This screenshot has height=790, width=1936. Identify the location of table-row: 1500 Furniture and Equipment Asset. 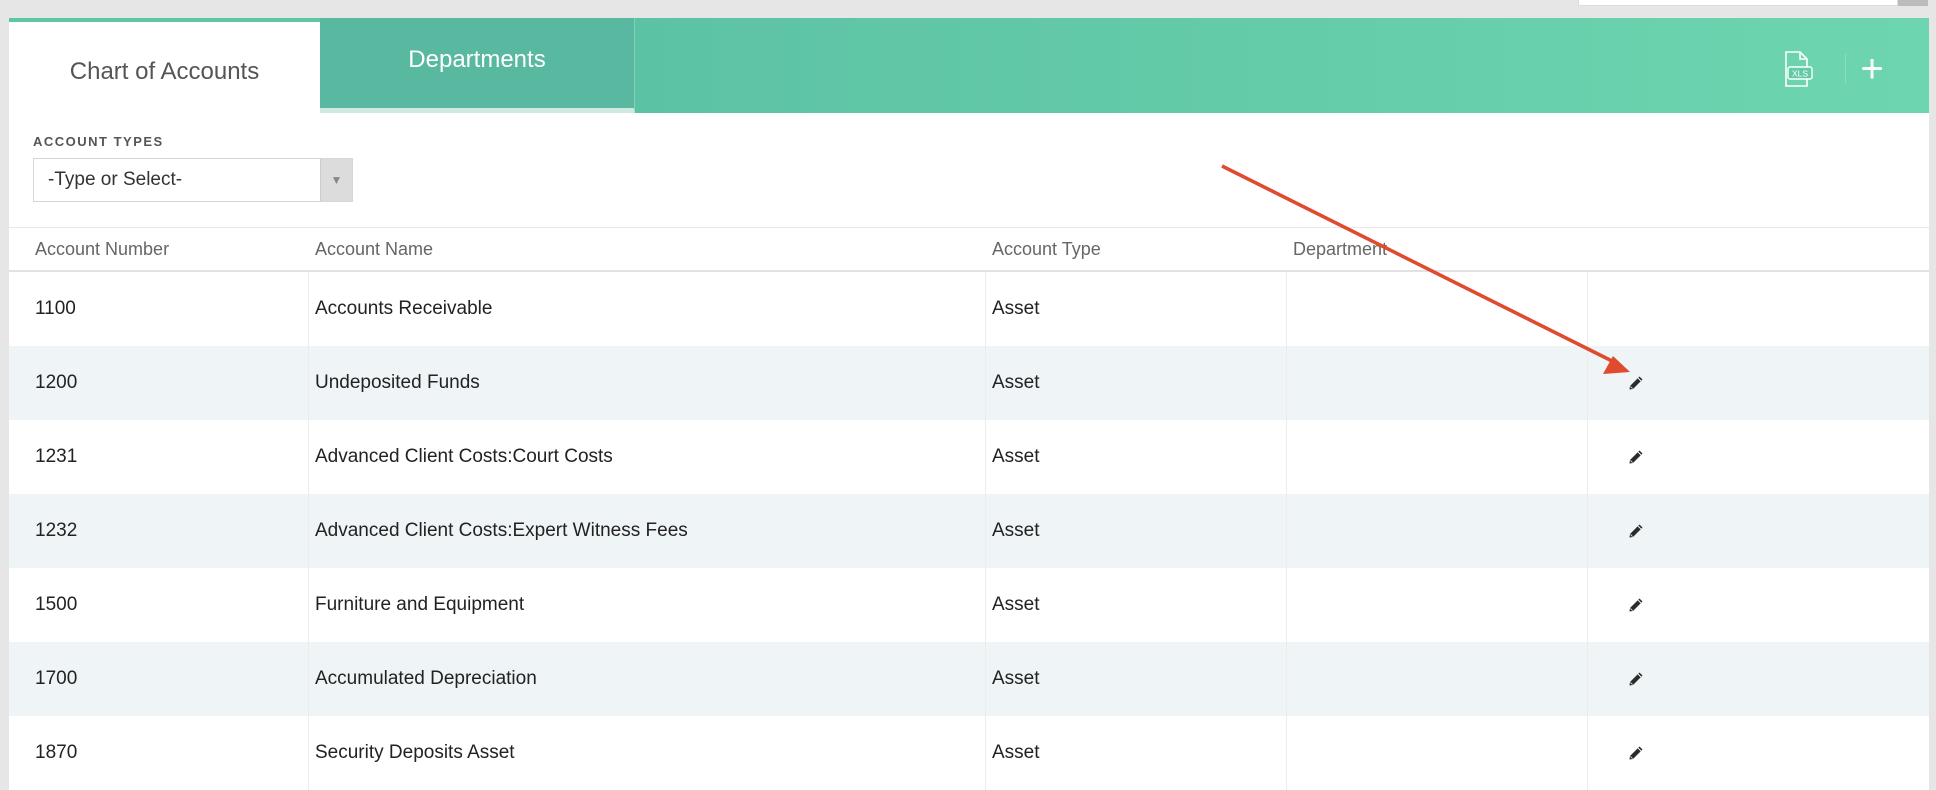
(969, 605).